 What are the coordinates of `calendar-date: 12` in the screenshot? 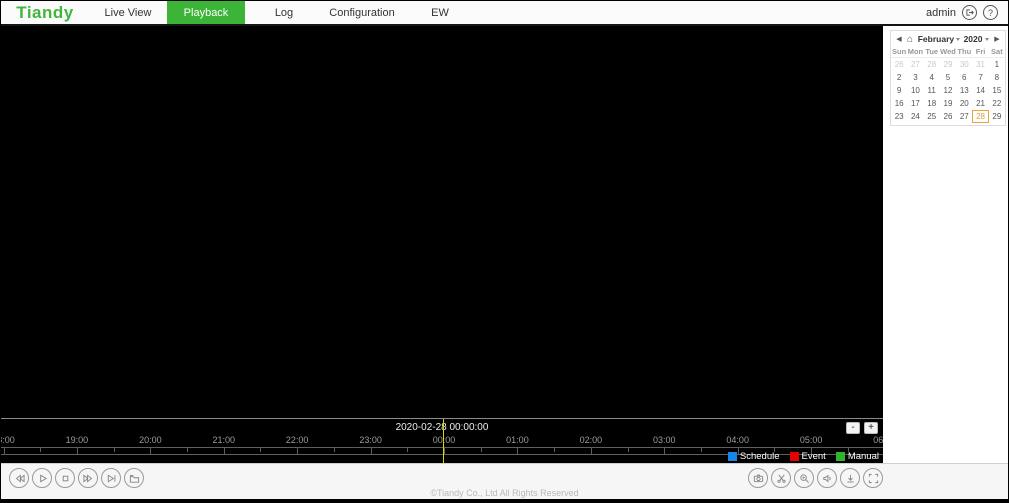 It's located at (948, 90).